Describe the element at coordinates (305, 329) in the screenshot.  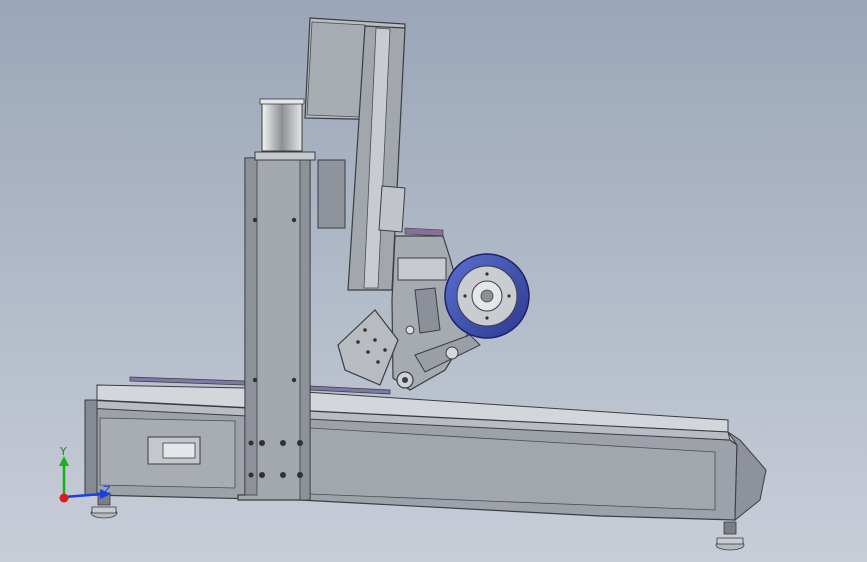
I see `column-face-right` at that location.